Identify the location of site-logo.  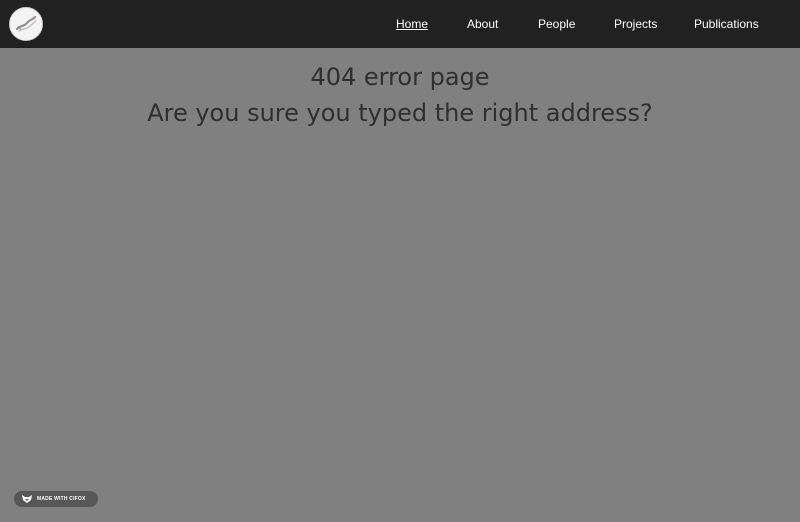
(26, 24).